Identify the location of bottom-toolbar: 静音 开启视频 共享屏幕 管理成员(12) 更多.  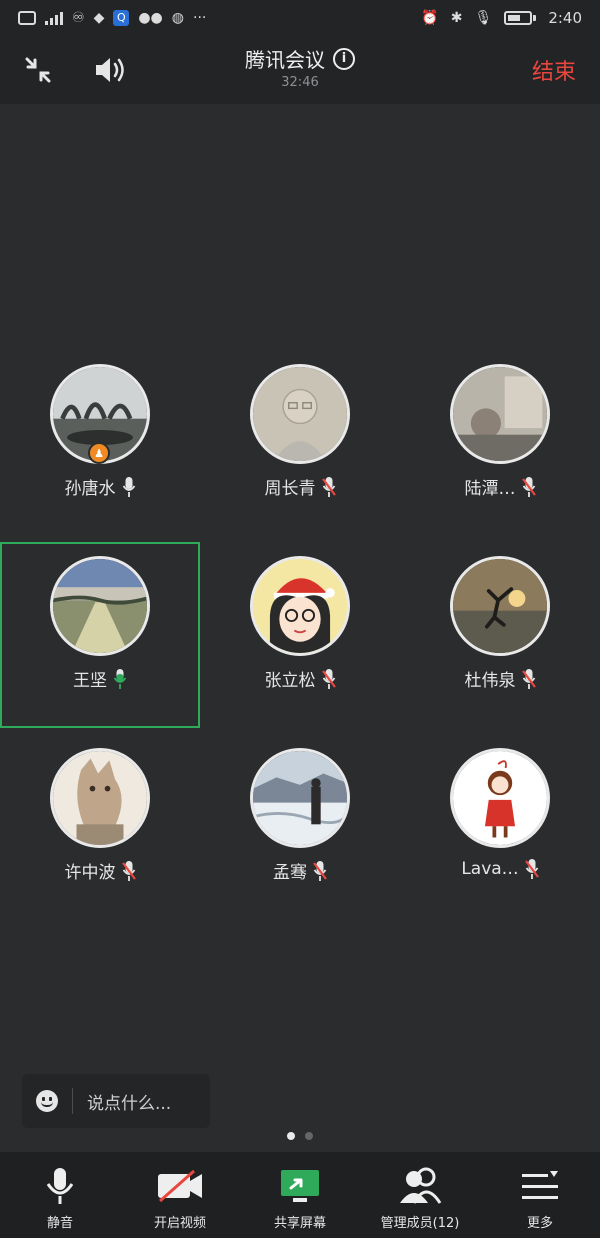
(300, 1195).